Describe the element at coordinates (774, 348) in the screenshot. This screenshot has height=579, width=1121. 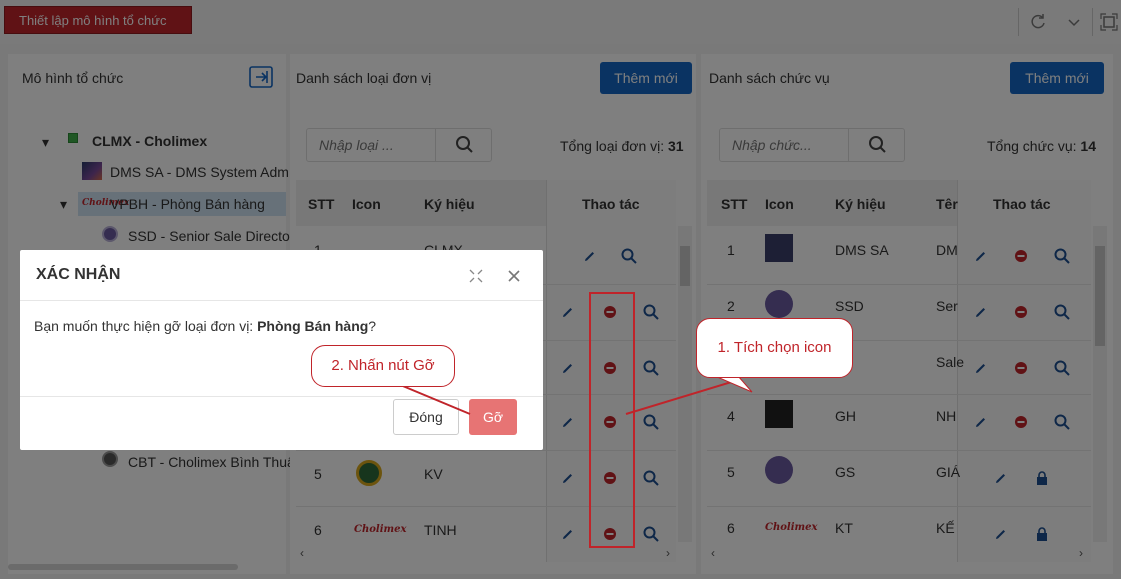
I see `callout-step-1: 1. Tích chọn icon` at that location.